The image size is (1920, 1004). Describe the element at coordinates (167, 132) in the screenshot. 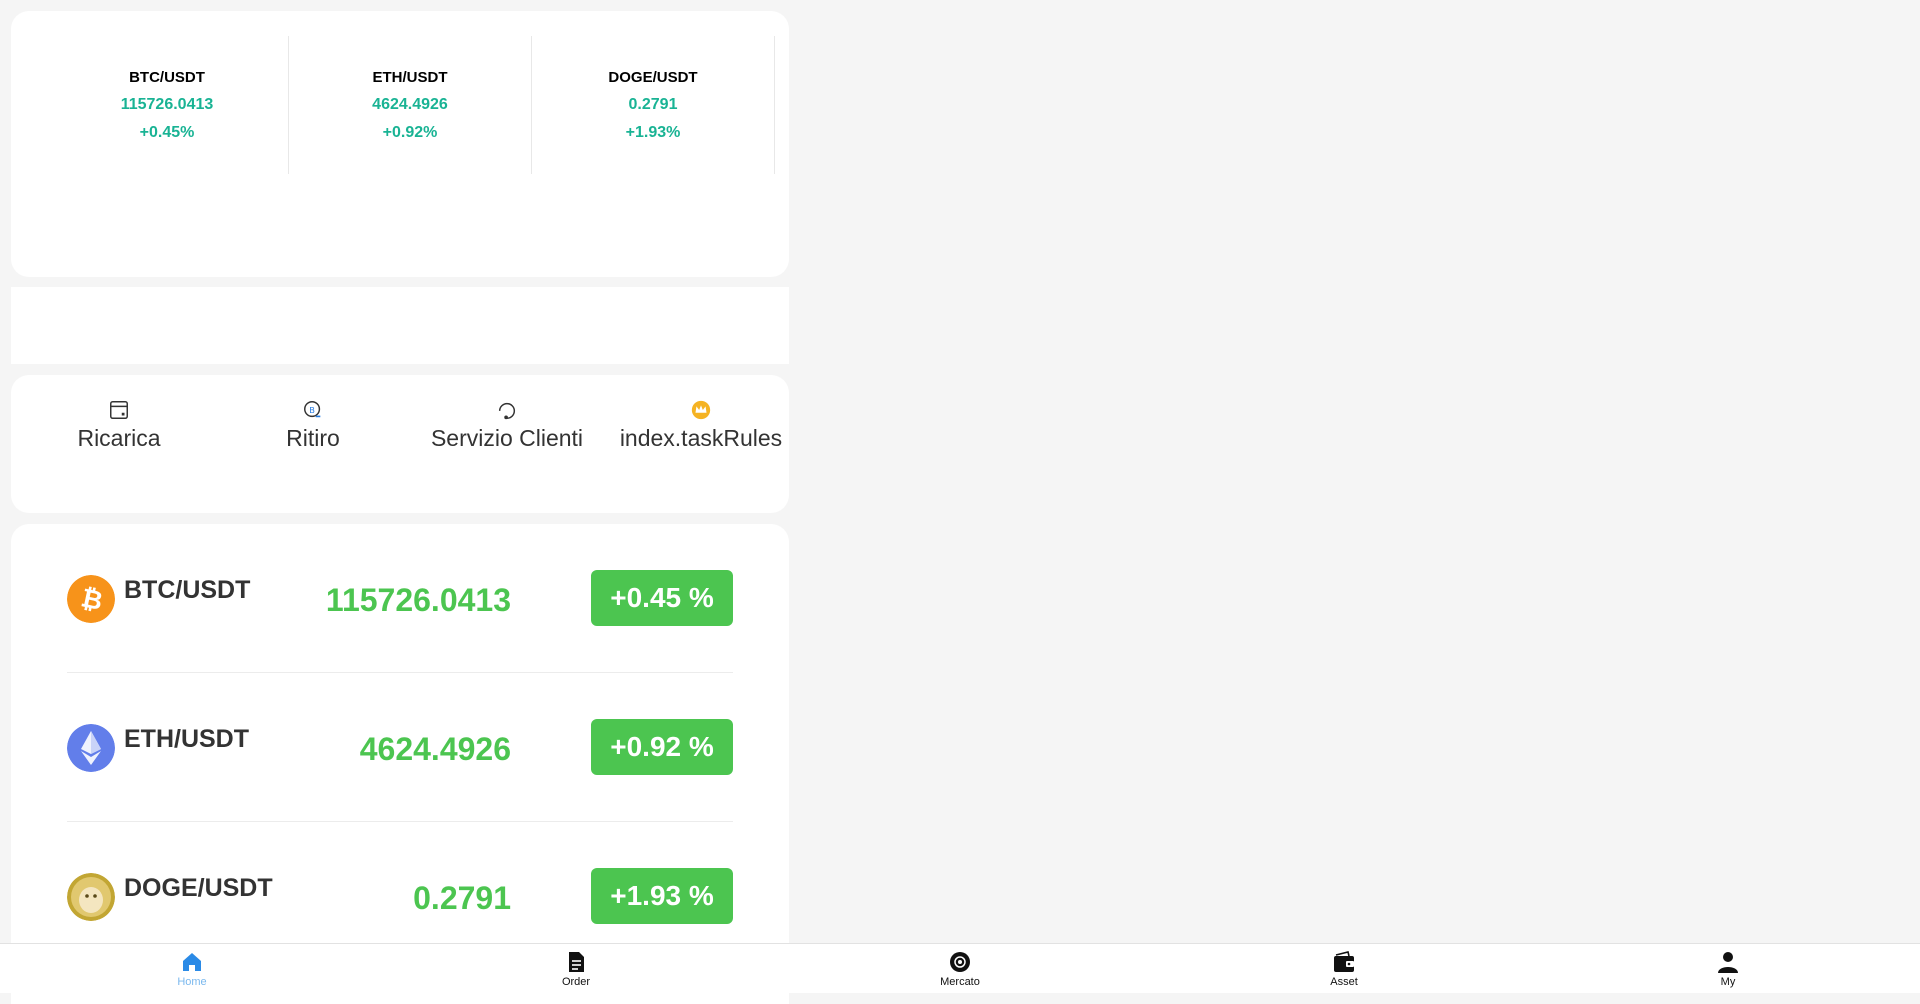

I see `ticker-change: +0.45%` at that location.